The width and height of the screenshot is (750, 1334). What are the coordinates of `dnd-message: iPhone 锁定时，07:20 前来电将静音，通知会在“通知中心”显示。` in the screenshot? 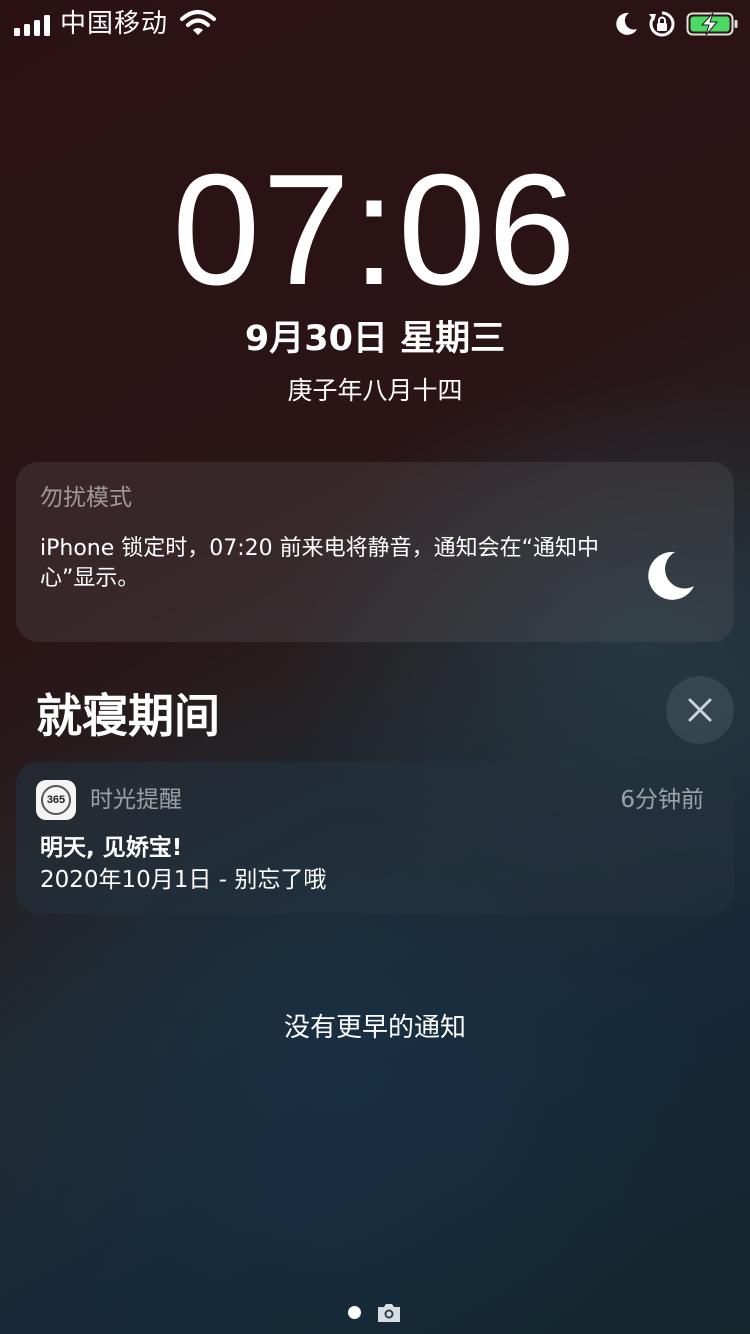 It's located at (320, 563).